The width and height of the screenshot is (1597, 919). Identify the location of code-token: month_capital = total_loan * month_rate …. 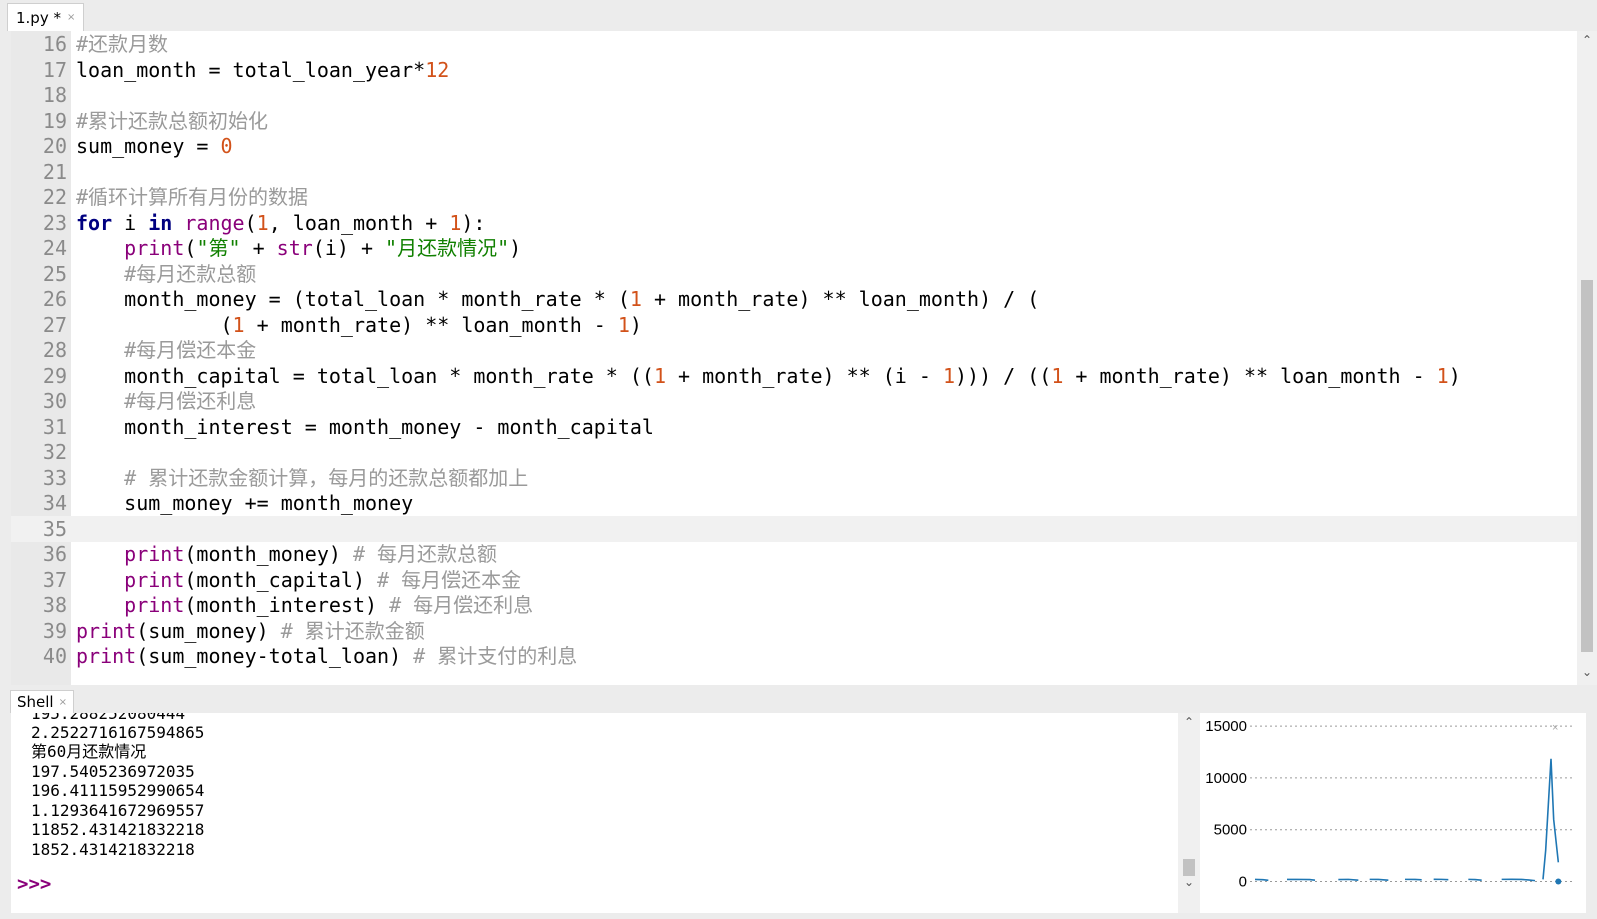
(365, 375).